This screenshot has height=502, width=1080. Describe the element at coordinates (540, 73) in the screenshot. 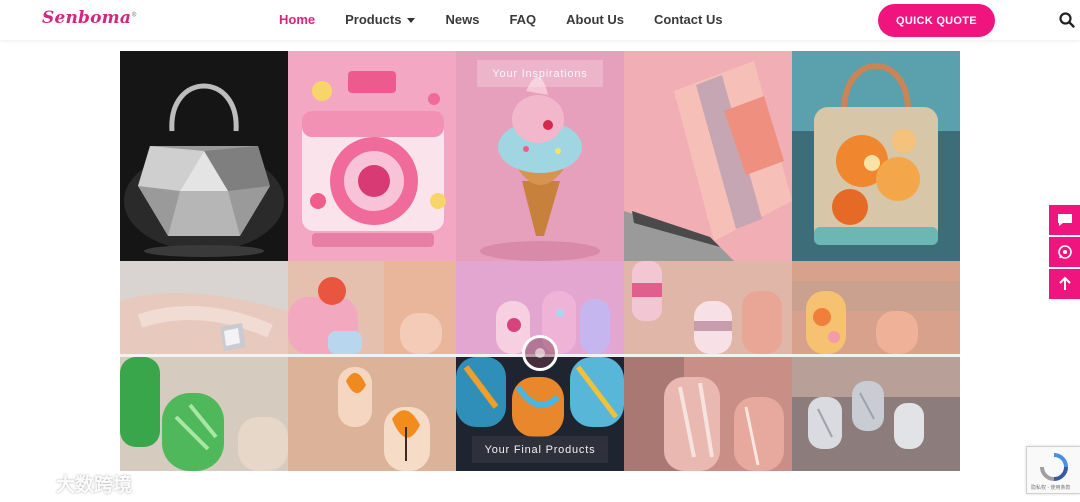

I see `inspirations-label: Your Inspirations` at that location.